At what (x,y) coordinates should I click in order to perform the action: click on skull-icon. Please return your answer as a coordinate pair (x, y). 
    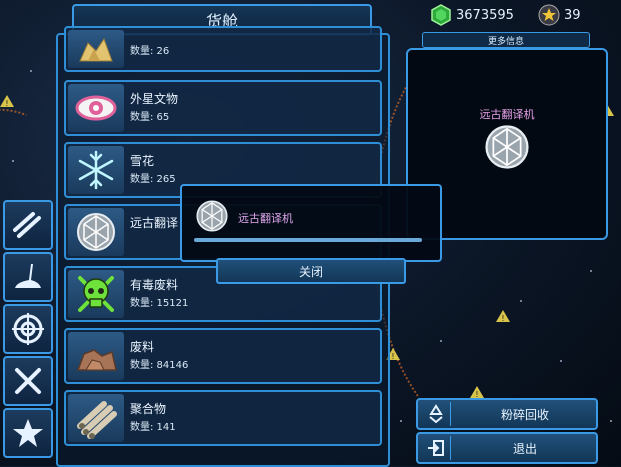
    Looking at the image, I should click on (96, 294).